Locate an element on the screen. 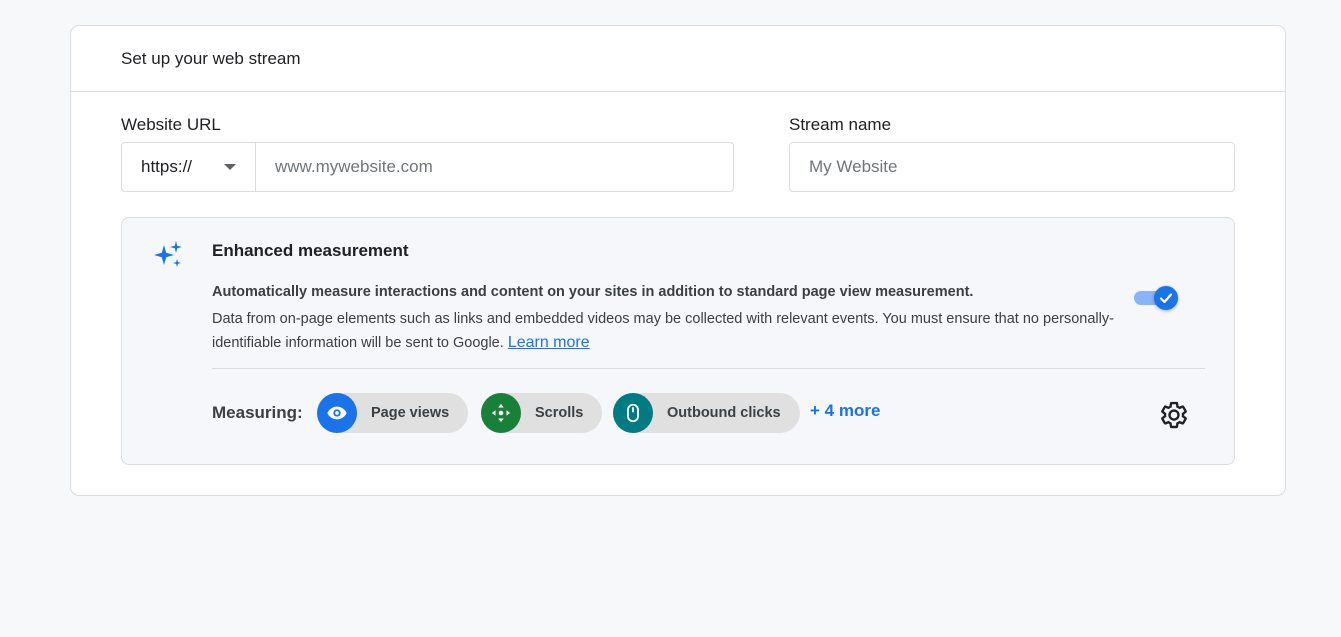  chip-page-views: Page views is located at coordinates (393, 413).